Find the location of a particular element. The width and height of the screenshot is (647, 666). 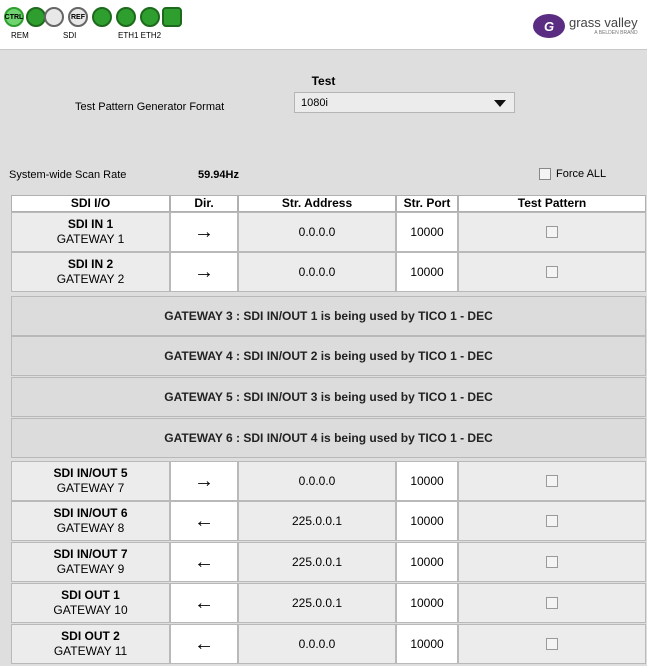

format-select-value: 1080i is located at coordinates (314, 103).